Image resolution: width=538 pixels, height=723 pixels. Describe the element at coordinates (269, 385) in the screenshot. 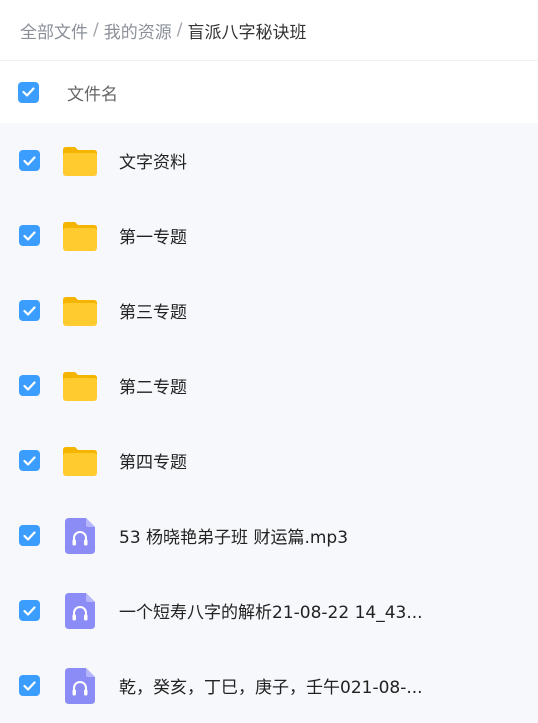

I see `file-row: 第二专题` at that location.